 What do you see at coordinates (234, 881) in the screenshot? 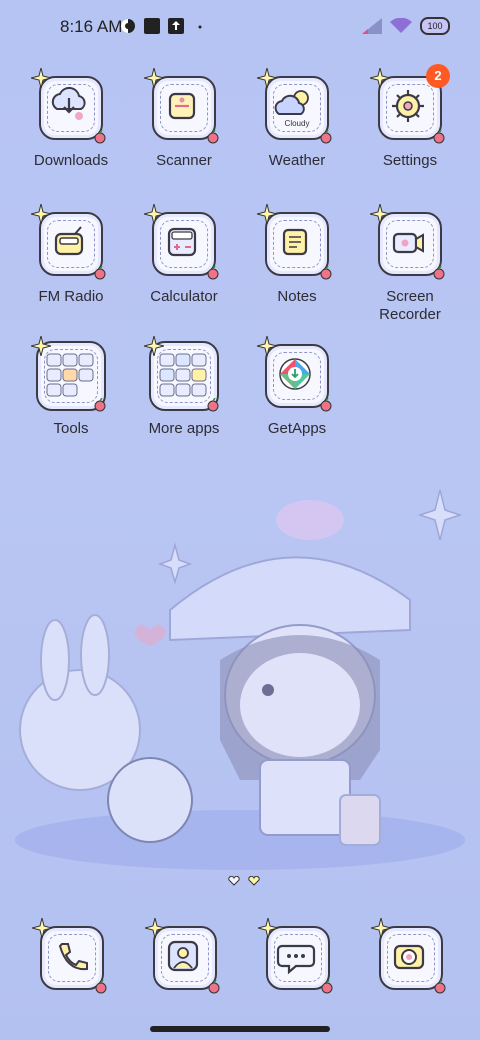
I see `page-dot-heart-icon` at bounding box center [234, 881].